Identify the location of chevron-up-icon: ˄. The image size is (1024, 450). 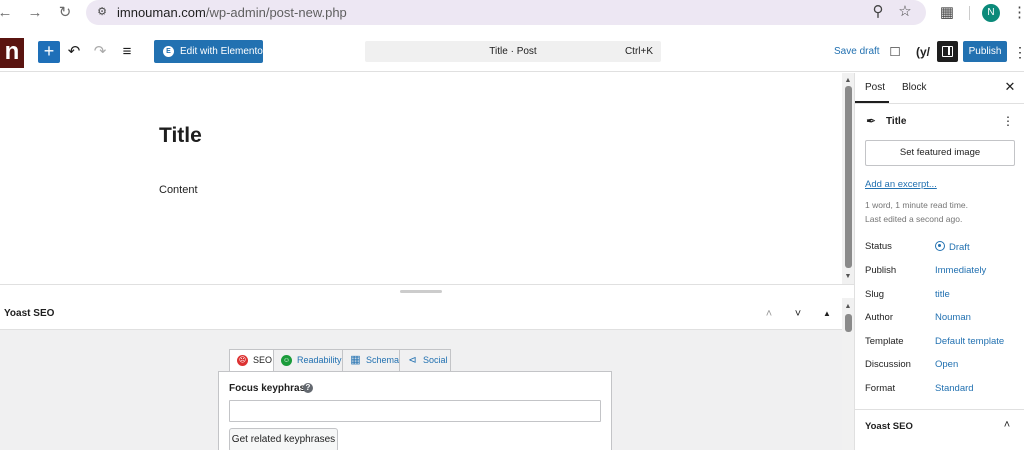
(1007, 425).